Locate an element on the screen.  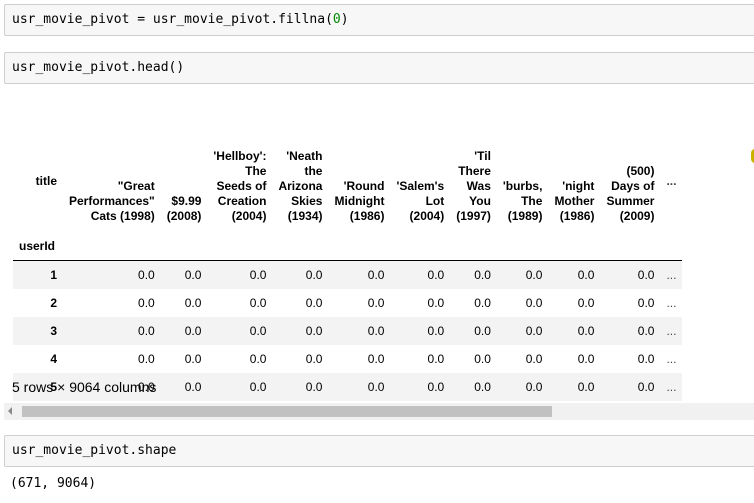
column-header-line: Seeds of is located at coordinates (241, 186).